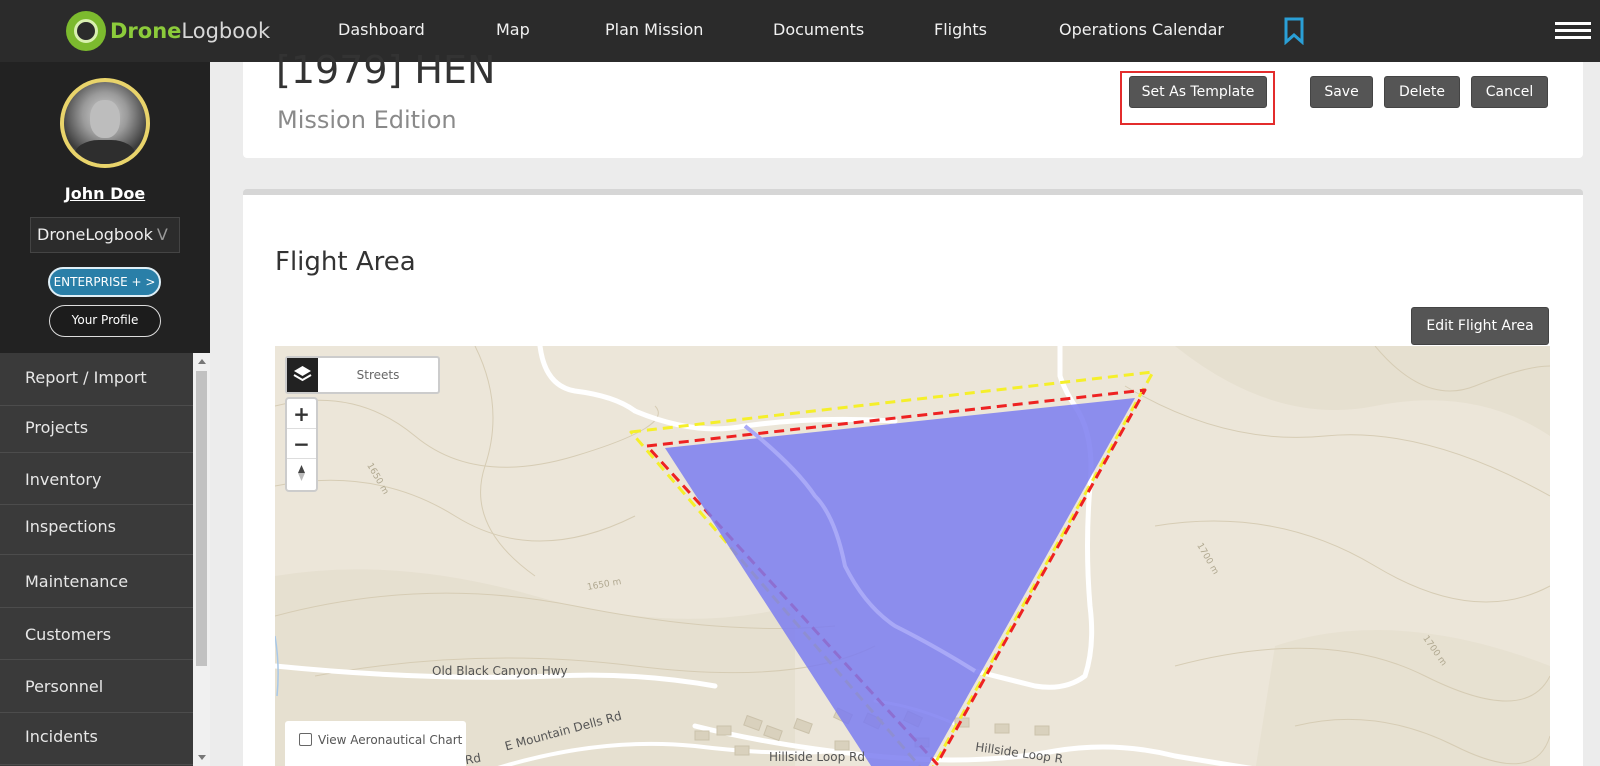  I want to click on sidebar-item-maintenance: Maintenance, so click(96, 581).